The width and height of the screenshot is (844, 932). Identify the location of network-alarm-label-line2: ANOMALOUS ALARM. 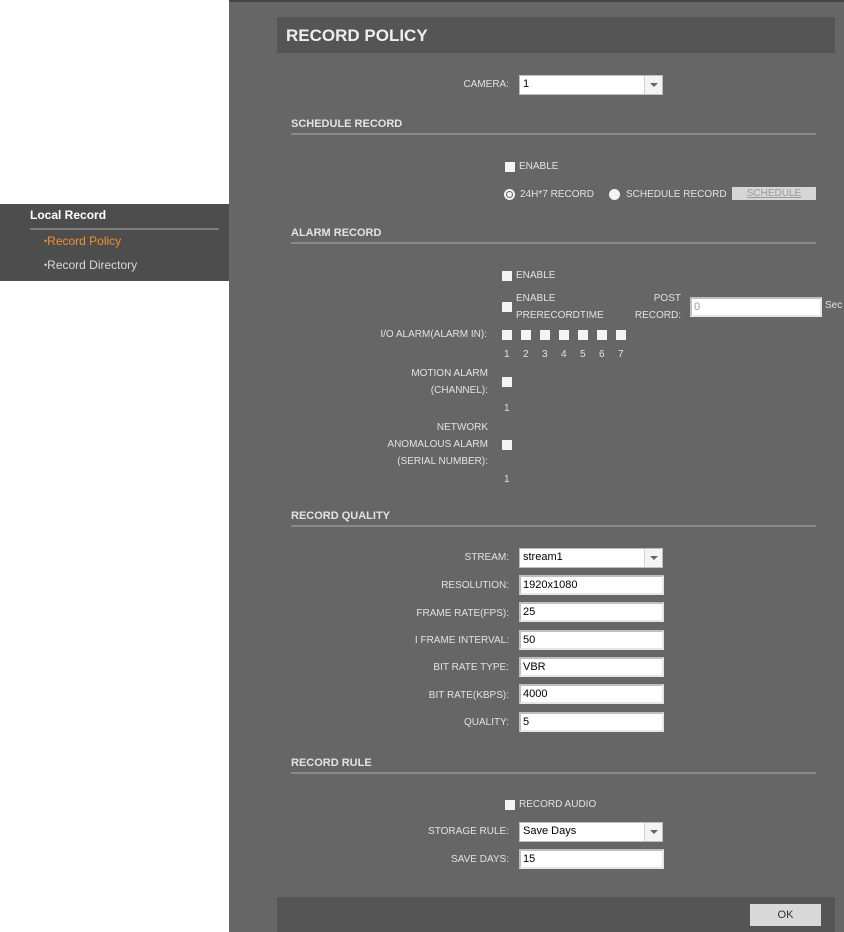
(437, 444).